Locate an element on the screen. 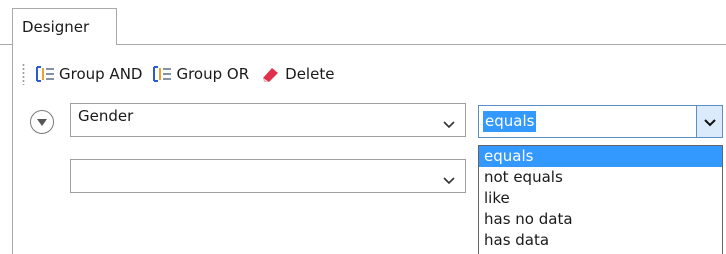 The width and height of the screenshot is (726, 254). operator-option-equals: equals is located at coordinates (600, 156).